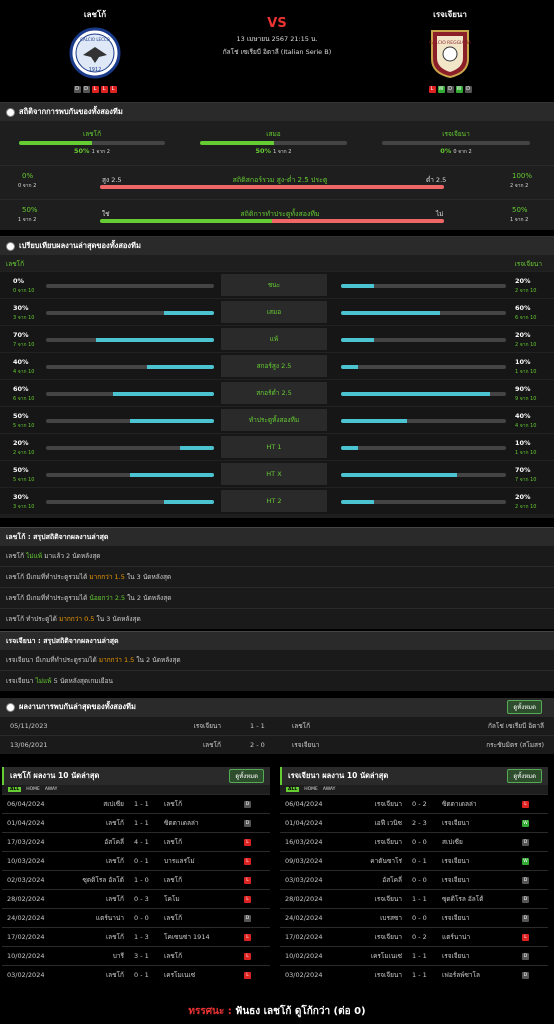 Image resolution: width=554 pixels, height=1024 pixels. Describe the element at coordinates (29, 745) in the screenshot. I see `history-date: 13/06/2021` at that location.